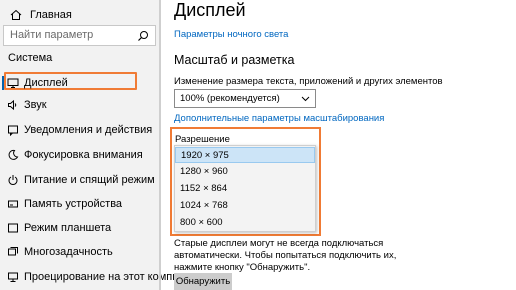 The image size is (516, 290). Describe the element at coordinates (13, 277) in the screenshot. I see `projection-icon` at that location.